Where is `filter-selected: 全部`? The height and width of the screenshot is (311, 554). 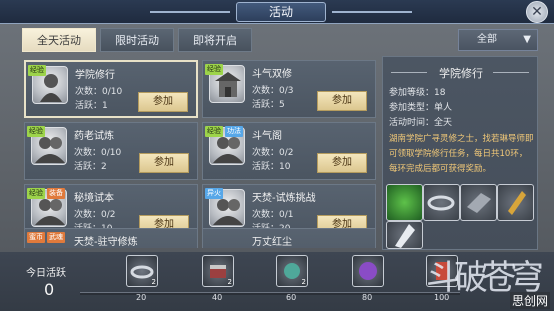
filter-selected: 全部 is located at coordinates (487, 39).